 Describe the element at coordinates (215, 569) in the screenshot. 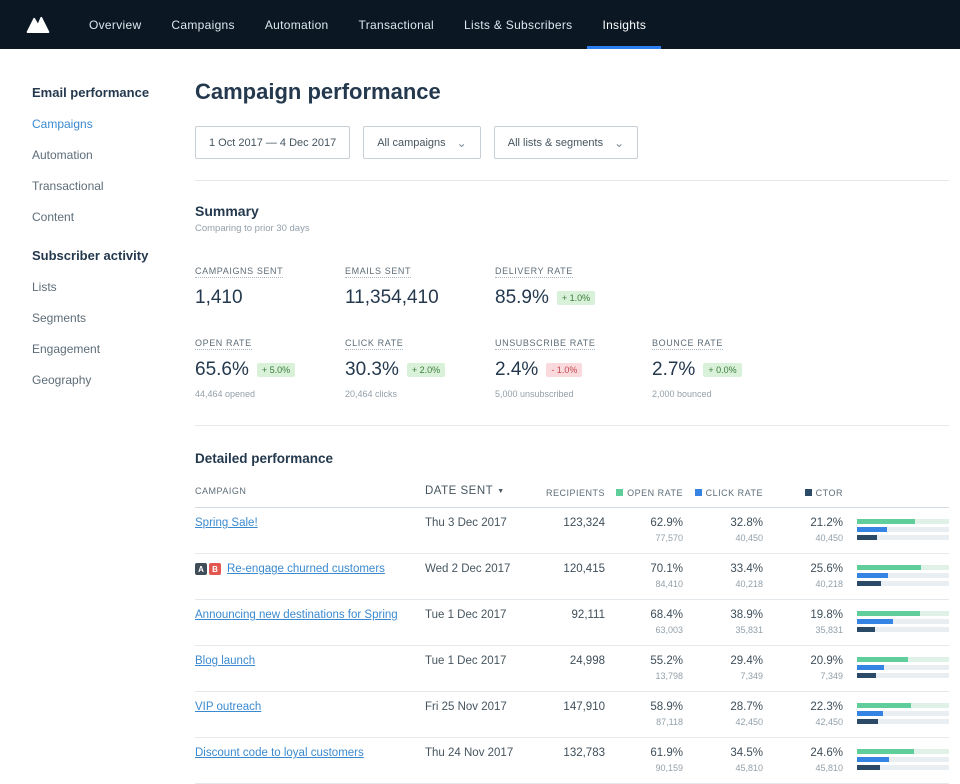

I see `ab-test-b-badge: B` at that location.